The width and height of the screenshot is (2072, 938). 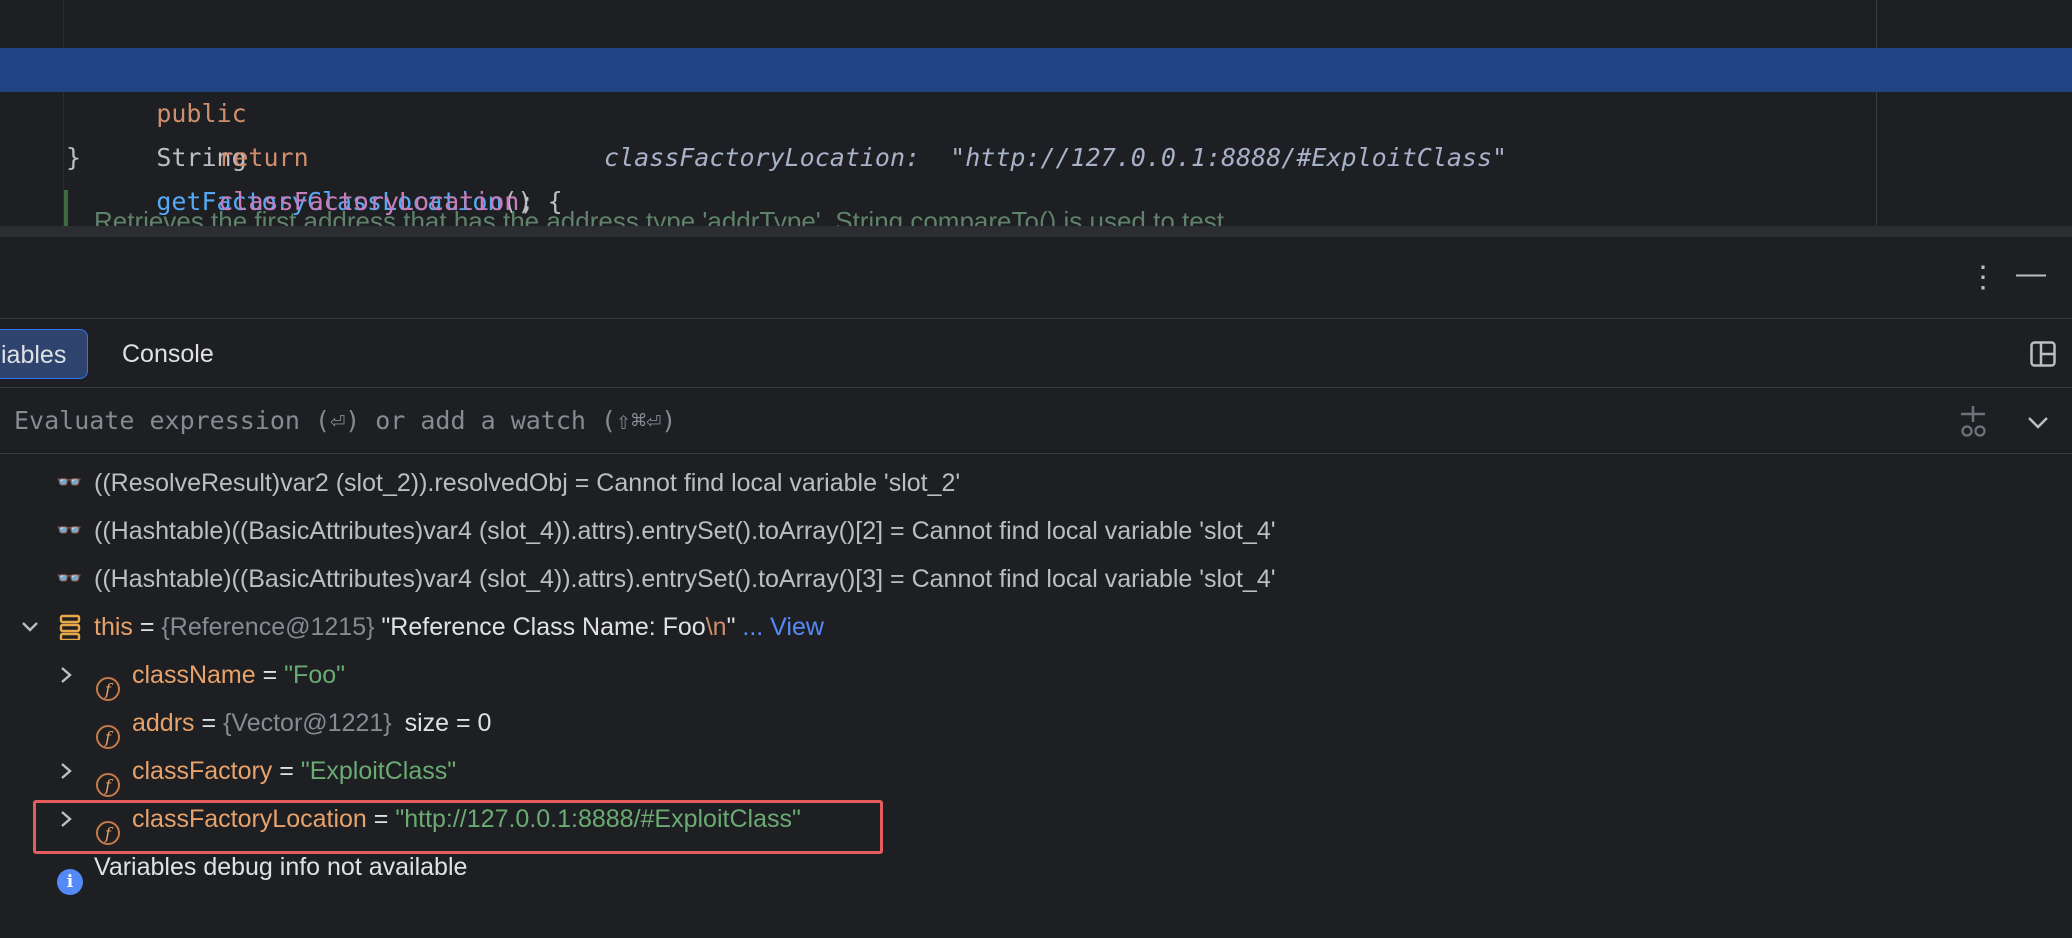 I want to click on evaluate-expression-row, so click(x=1036, y=421).